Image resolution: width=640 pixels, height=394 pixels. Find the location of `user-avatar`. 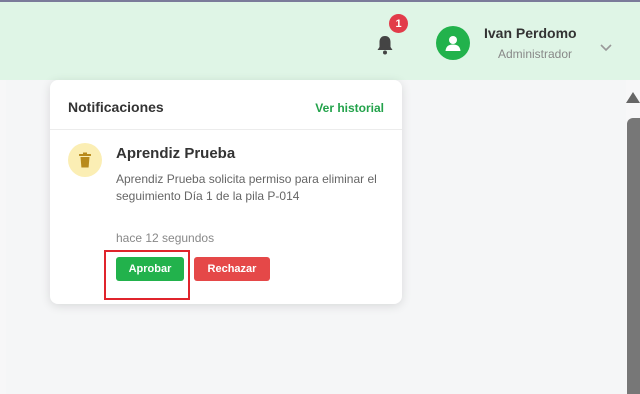

user-avatar is located at coordinates (453, 43).